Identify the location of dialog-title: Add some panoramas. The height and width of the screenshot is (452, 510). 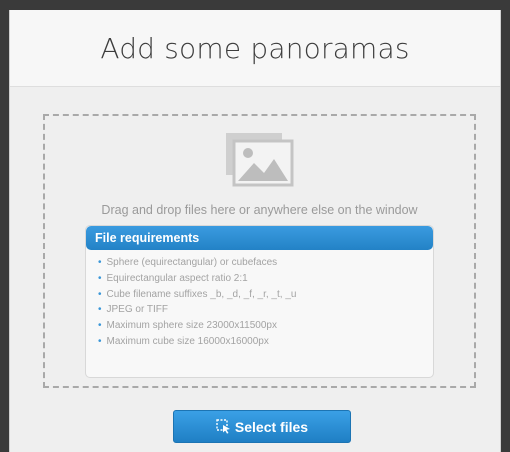
(255, 48).